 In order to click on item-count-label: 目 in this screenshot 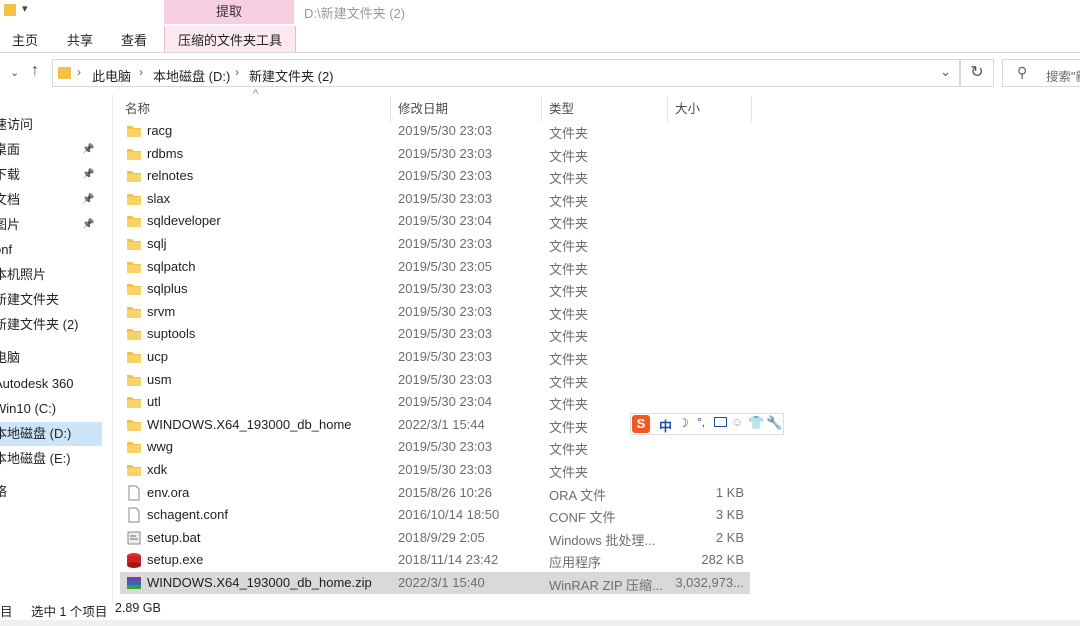, I will do `click(6, 612)`.